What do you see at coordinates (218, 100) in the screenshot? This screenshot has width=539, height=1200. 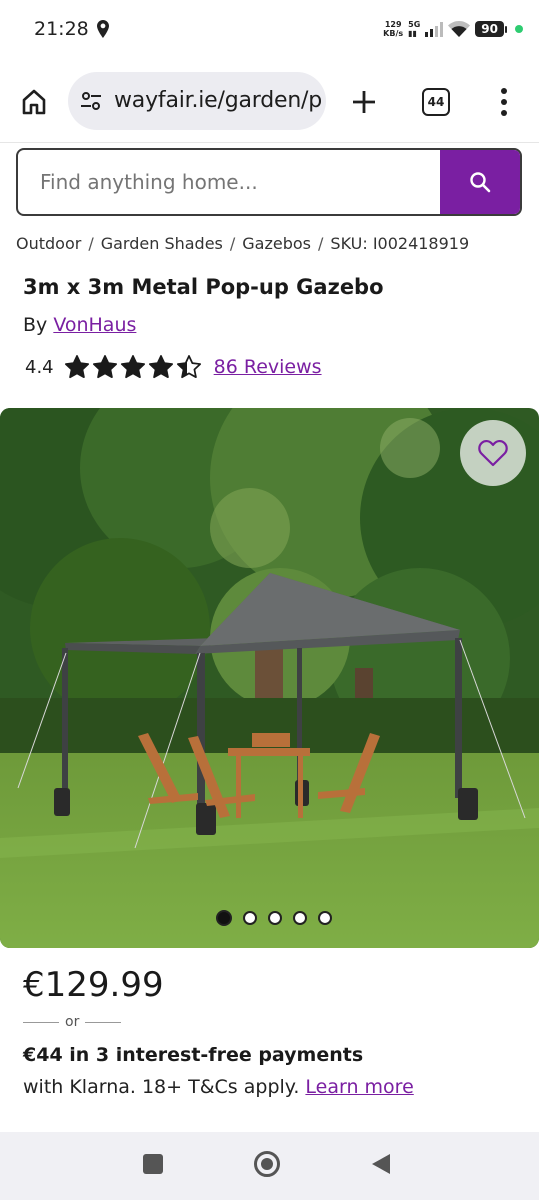 I see `url-text: wayfair.ie/garden/p` at bounding box center [218, 100].